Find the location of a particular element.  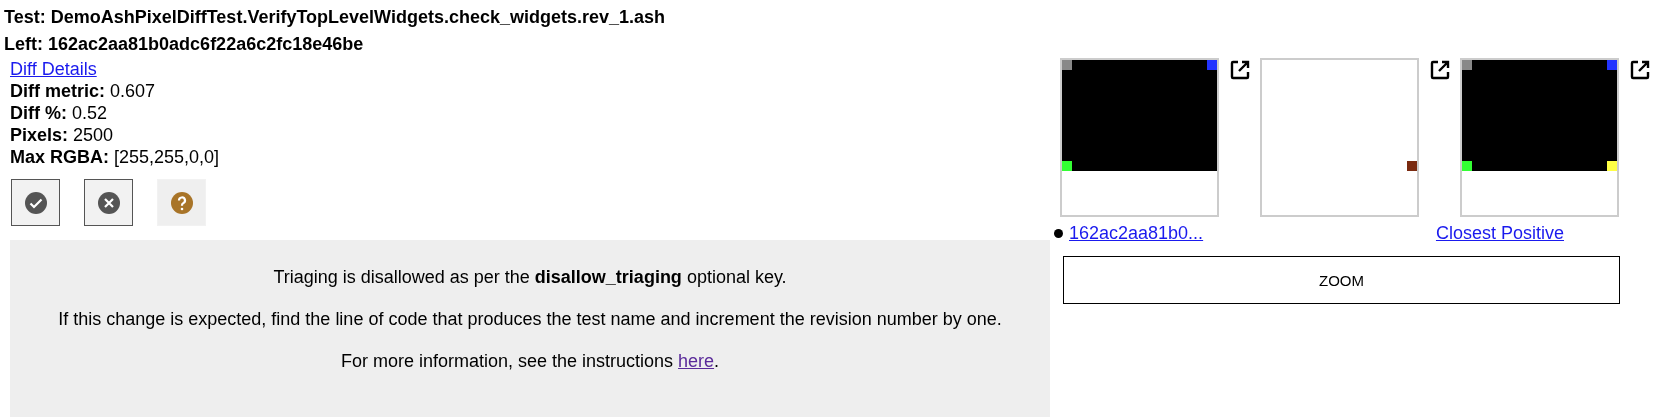

approve-button is located at coordinates (35, 202).